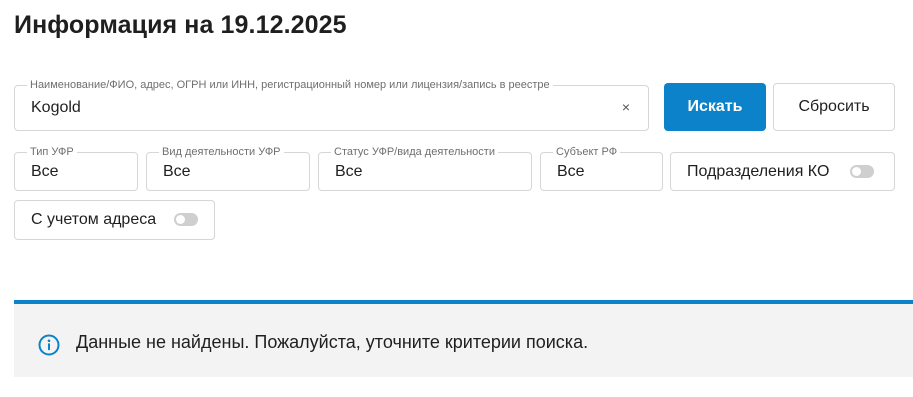 Image resolution: width=913 pixels, height=397 pixels. I want to click on subdivisions-toggle: Подразделения КО, so click(782, 171).